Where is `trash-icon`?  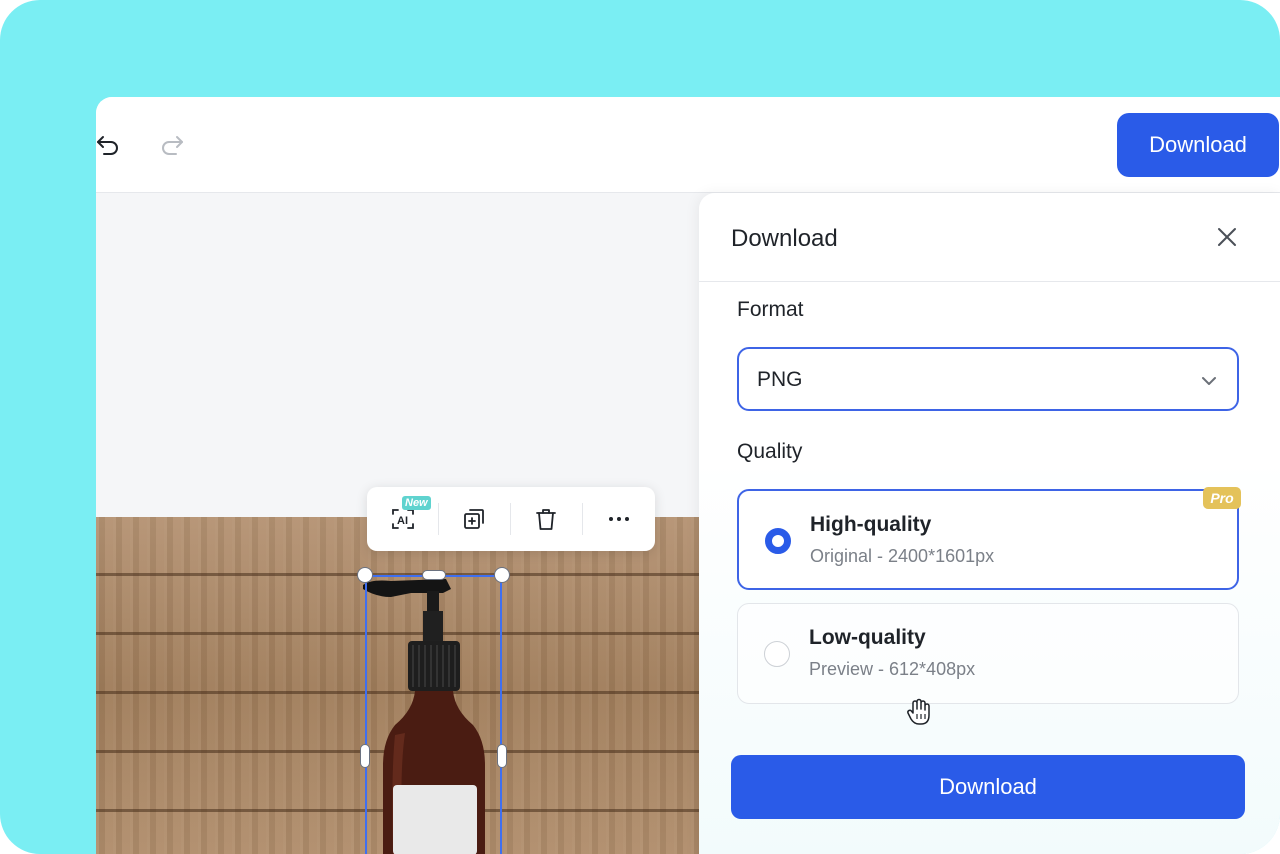 trash-icon is located at coordinates (546, 519).